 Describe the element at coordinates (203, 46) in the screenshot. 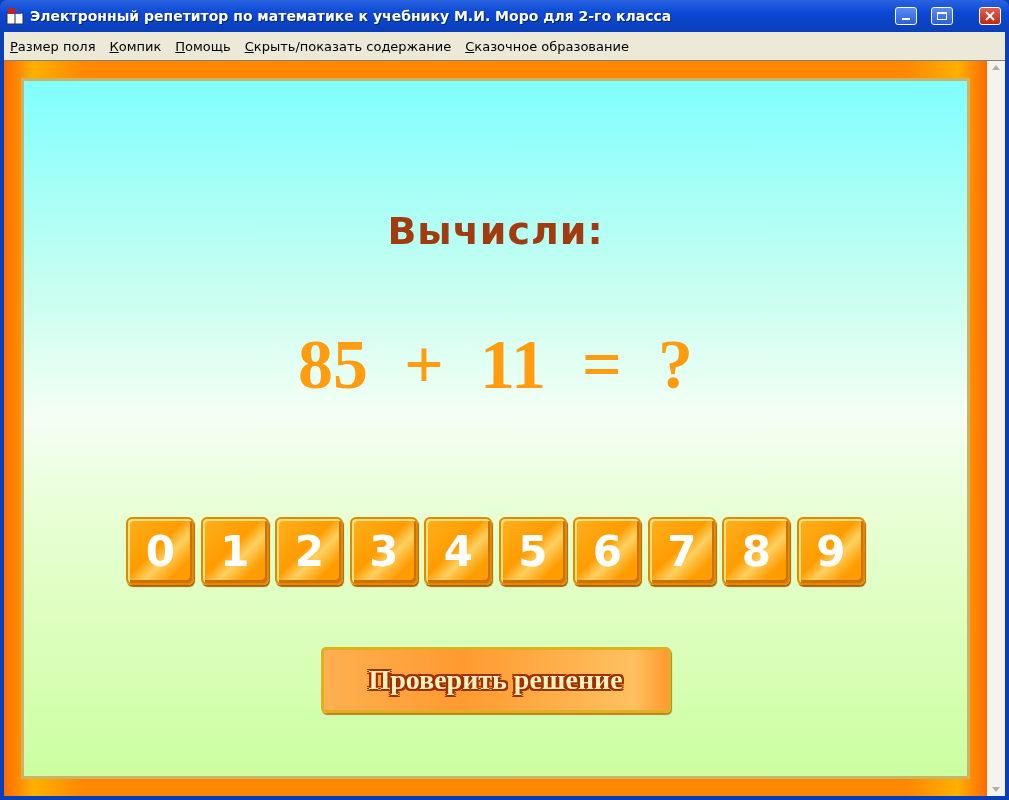

I see `menu-item: Помощь` at that location.